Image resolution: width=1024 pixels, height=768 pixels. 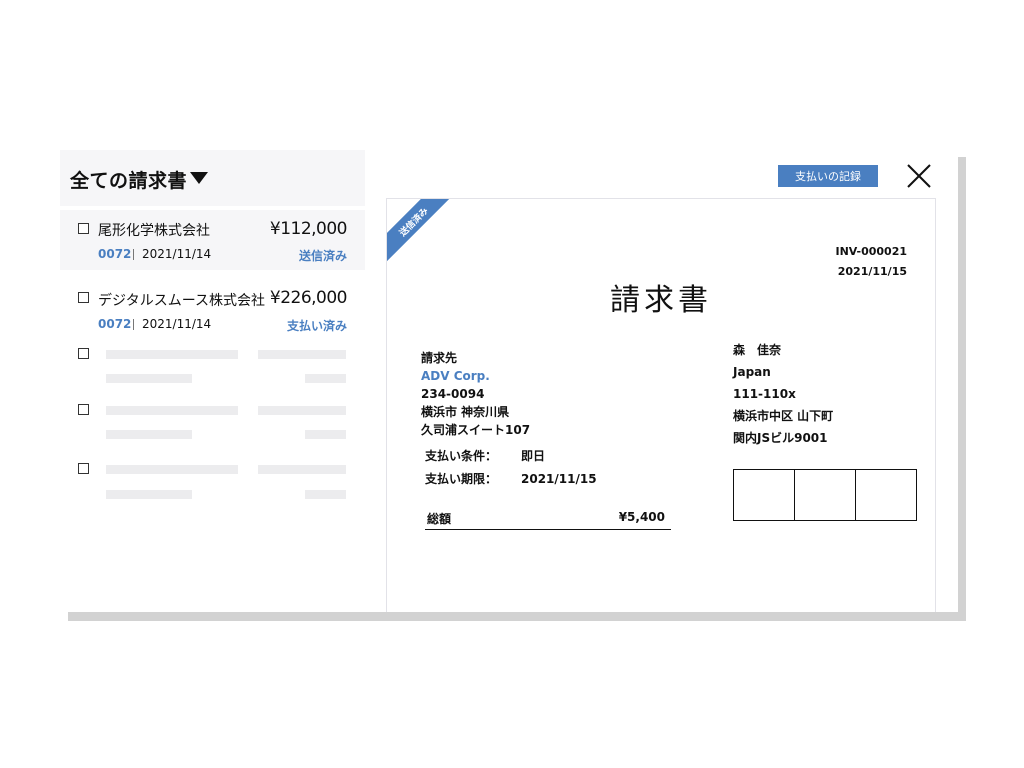 What do you see at coordinates (533, 456) in the screenshot?
I see `payment-terms-value: 即日` at bounding box center [533, 456].